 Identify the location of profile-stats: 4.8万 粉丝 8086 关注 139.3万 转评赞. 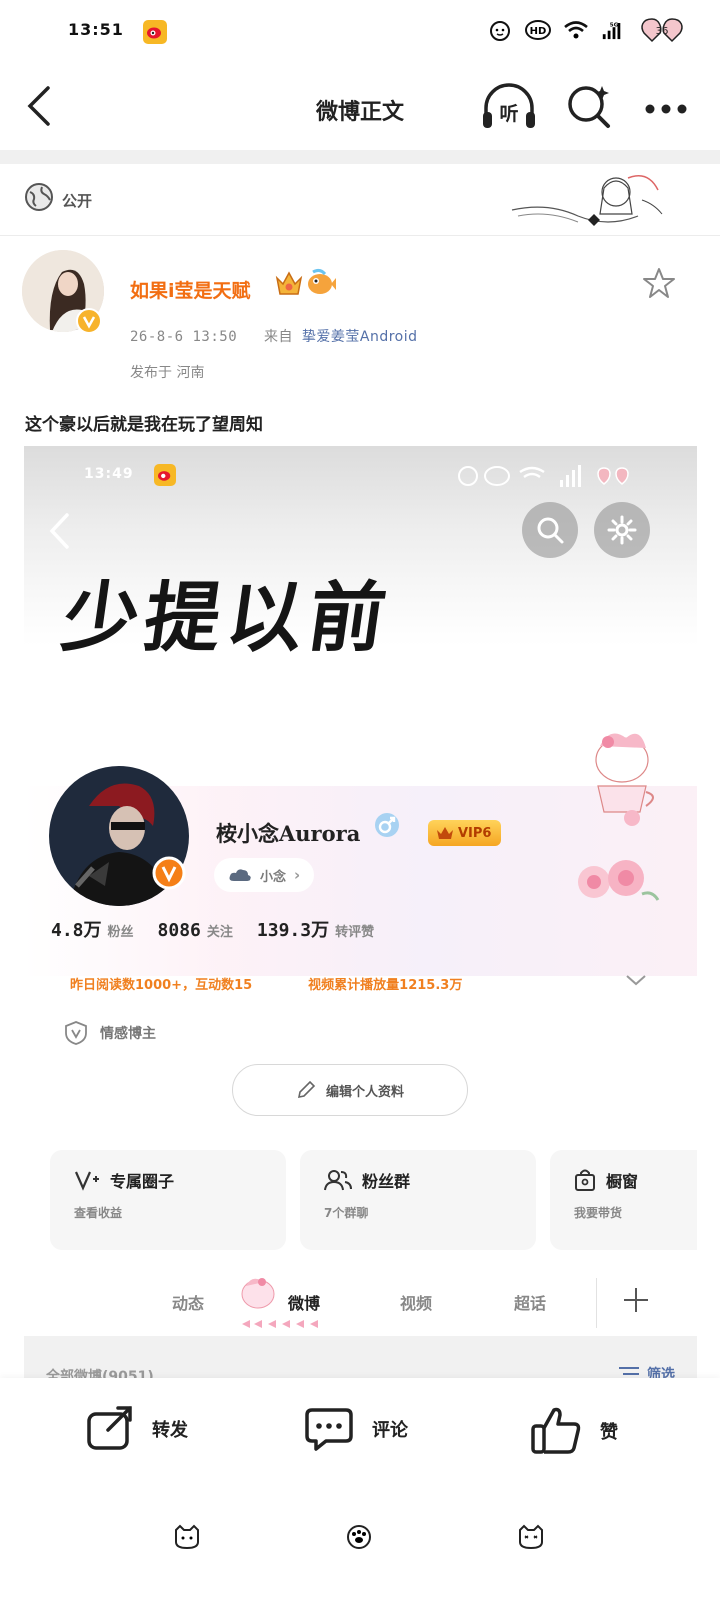
(212, 929).